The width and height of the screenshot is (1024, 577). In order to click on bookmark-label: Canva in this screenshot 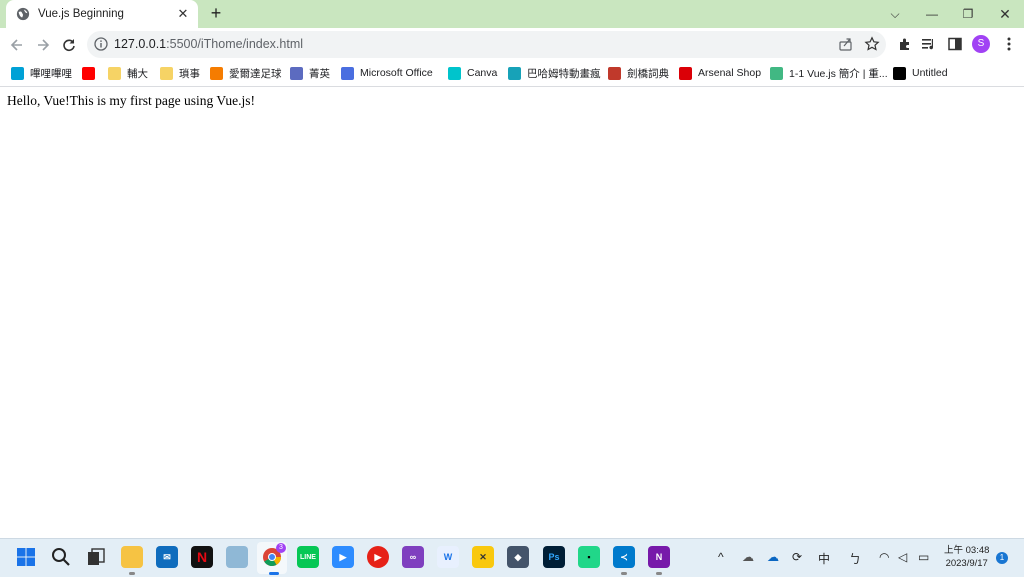, I will do `click(482, 73)`.